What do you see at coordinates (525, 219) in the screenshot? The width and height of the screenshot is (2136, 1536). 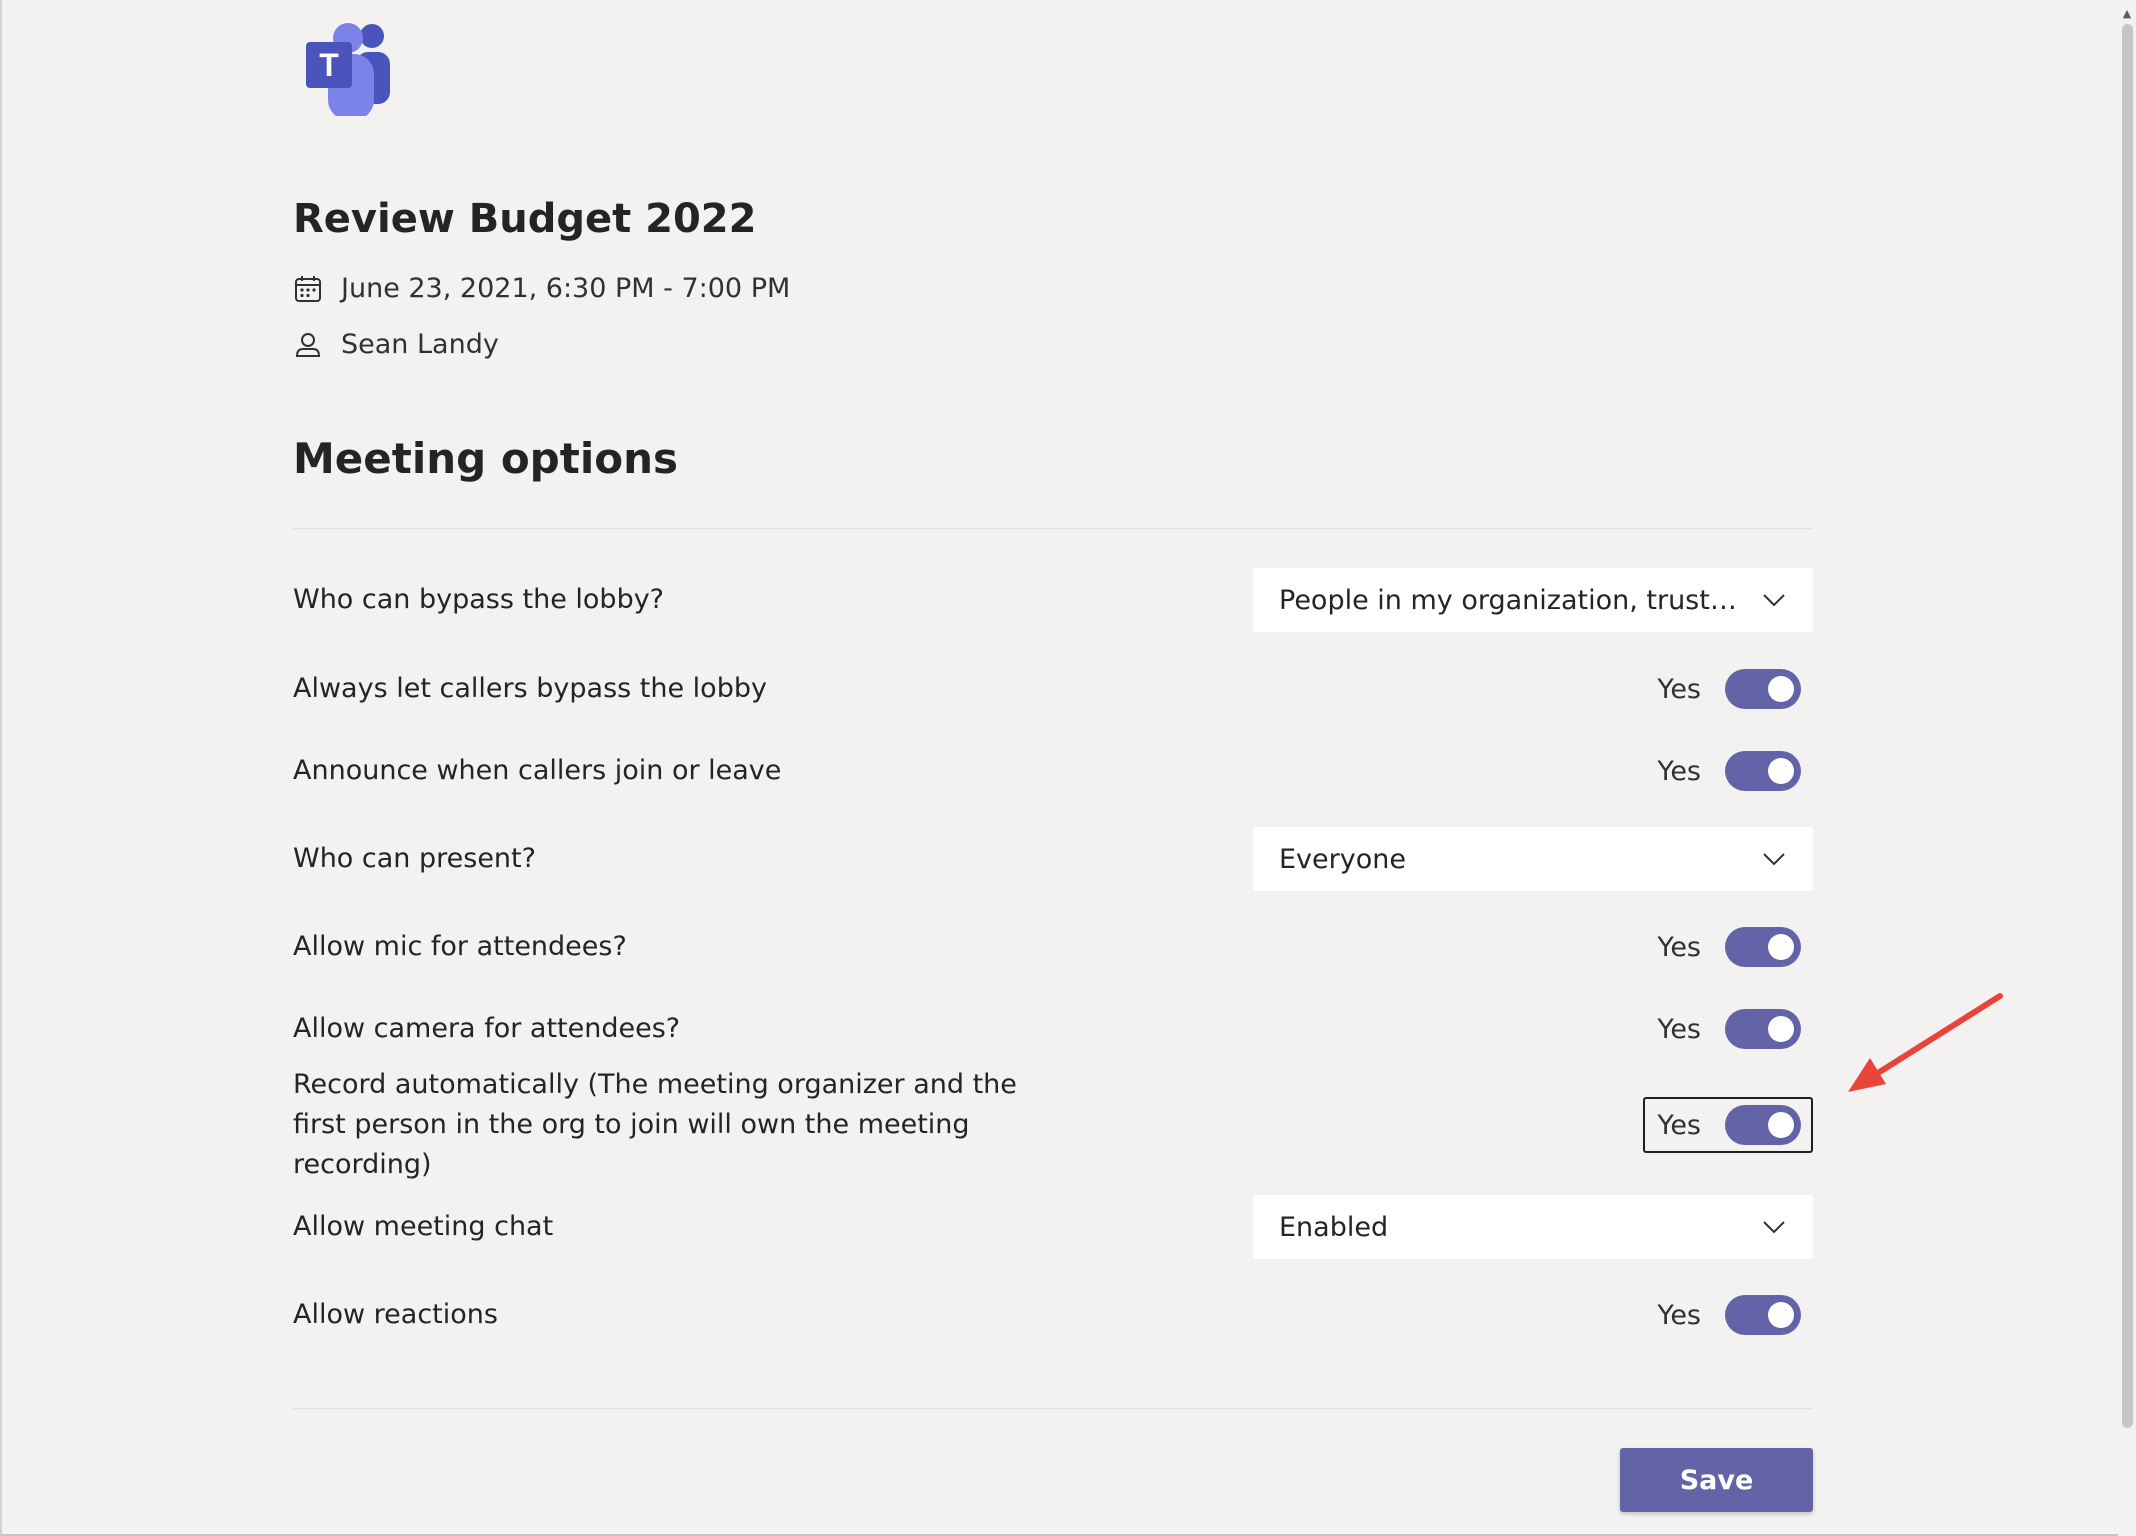 I see `meeting-title: Review Budget 2022` at bounding box center [525, 219].